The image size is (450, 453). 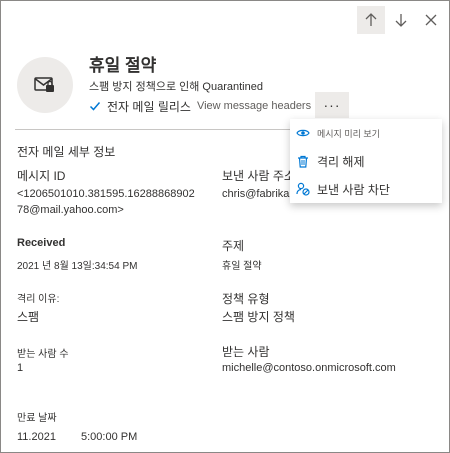 What do you see at coordinates (260, 194) in the screenshot?
I see `sender-address-value: chris@fabrikam` at bounding box center [260, 194].